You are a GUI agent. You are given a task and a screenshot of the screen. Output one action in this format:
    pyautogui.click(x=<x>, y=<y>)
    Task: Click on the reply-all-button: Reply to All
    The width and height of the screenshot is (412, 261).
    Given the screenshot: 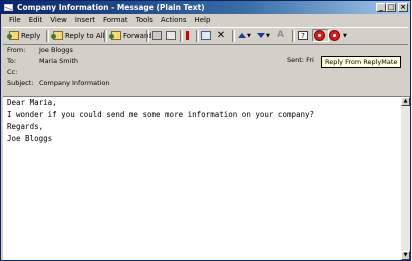 What is the action you would take?
    pyautogui.click(x=78, y=35)
    